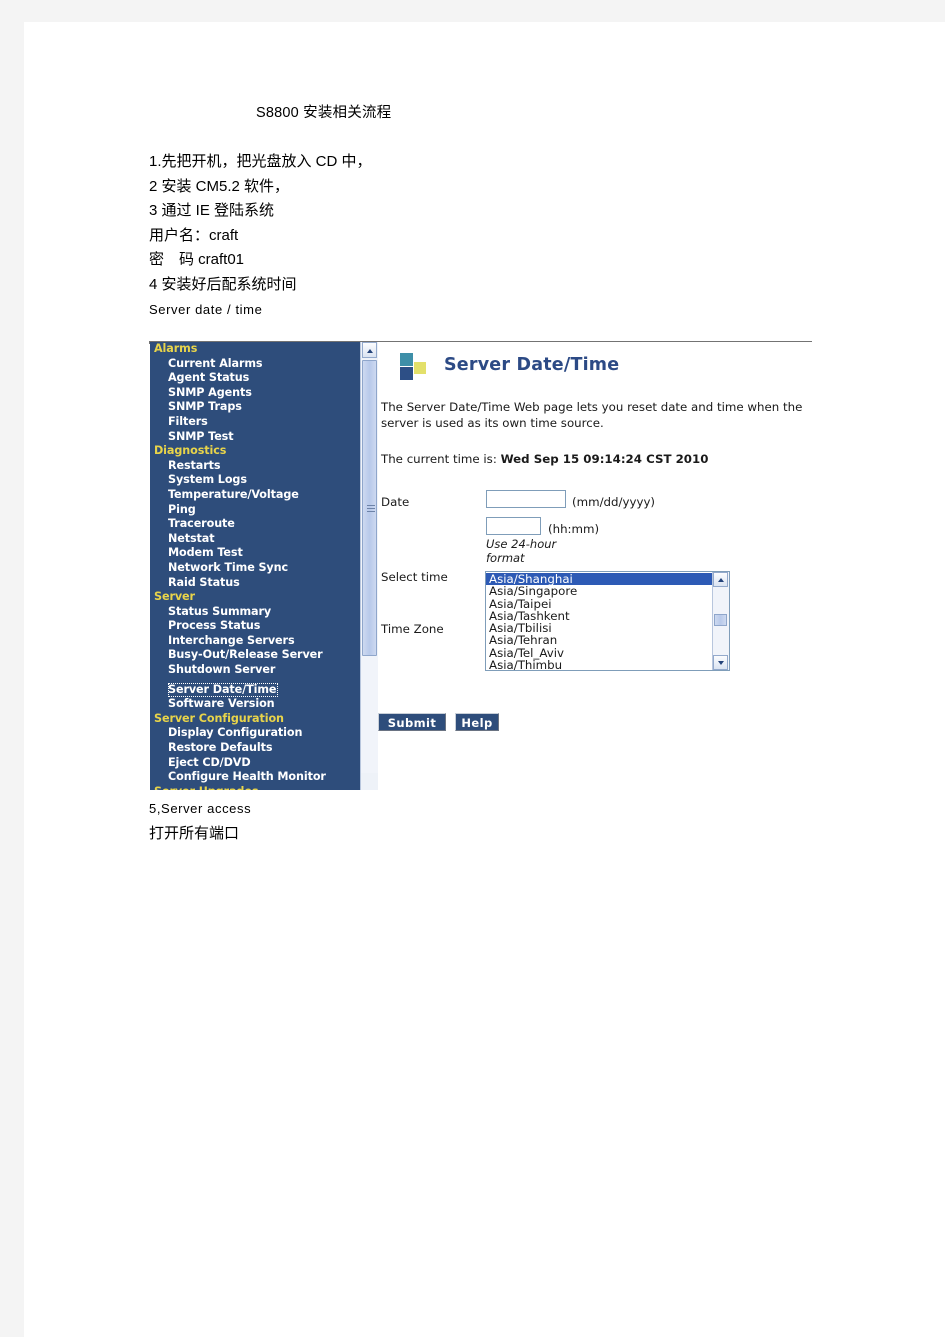 This screenshot has height=1337, width=945. Describe the element at coordinates (574, 529) in the screenshot. I see `time-format-hint: (hh:mm)` at that location.